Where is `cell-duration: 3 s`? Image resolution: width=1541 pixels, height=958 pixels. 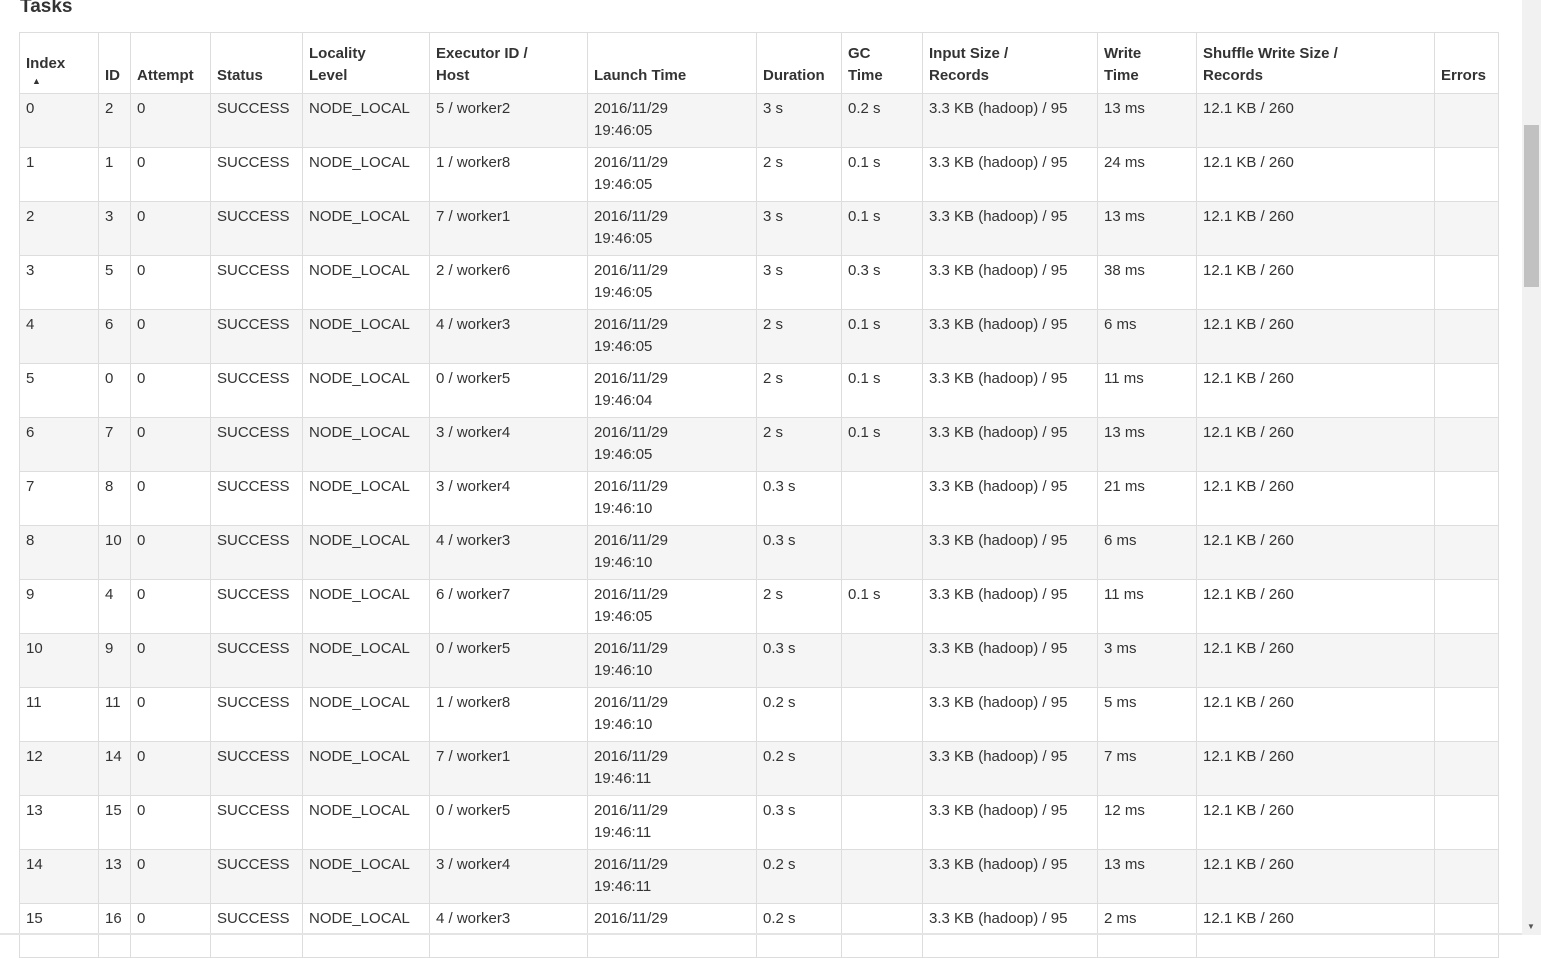 cell-duration: 3 s is located at coordinates (799, 228).